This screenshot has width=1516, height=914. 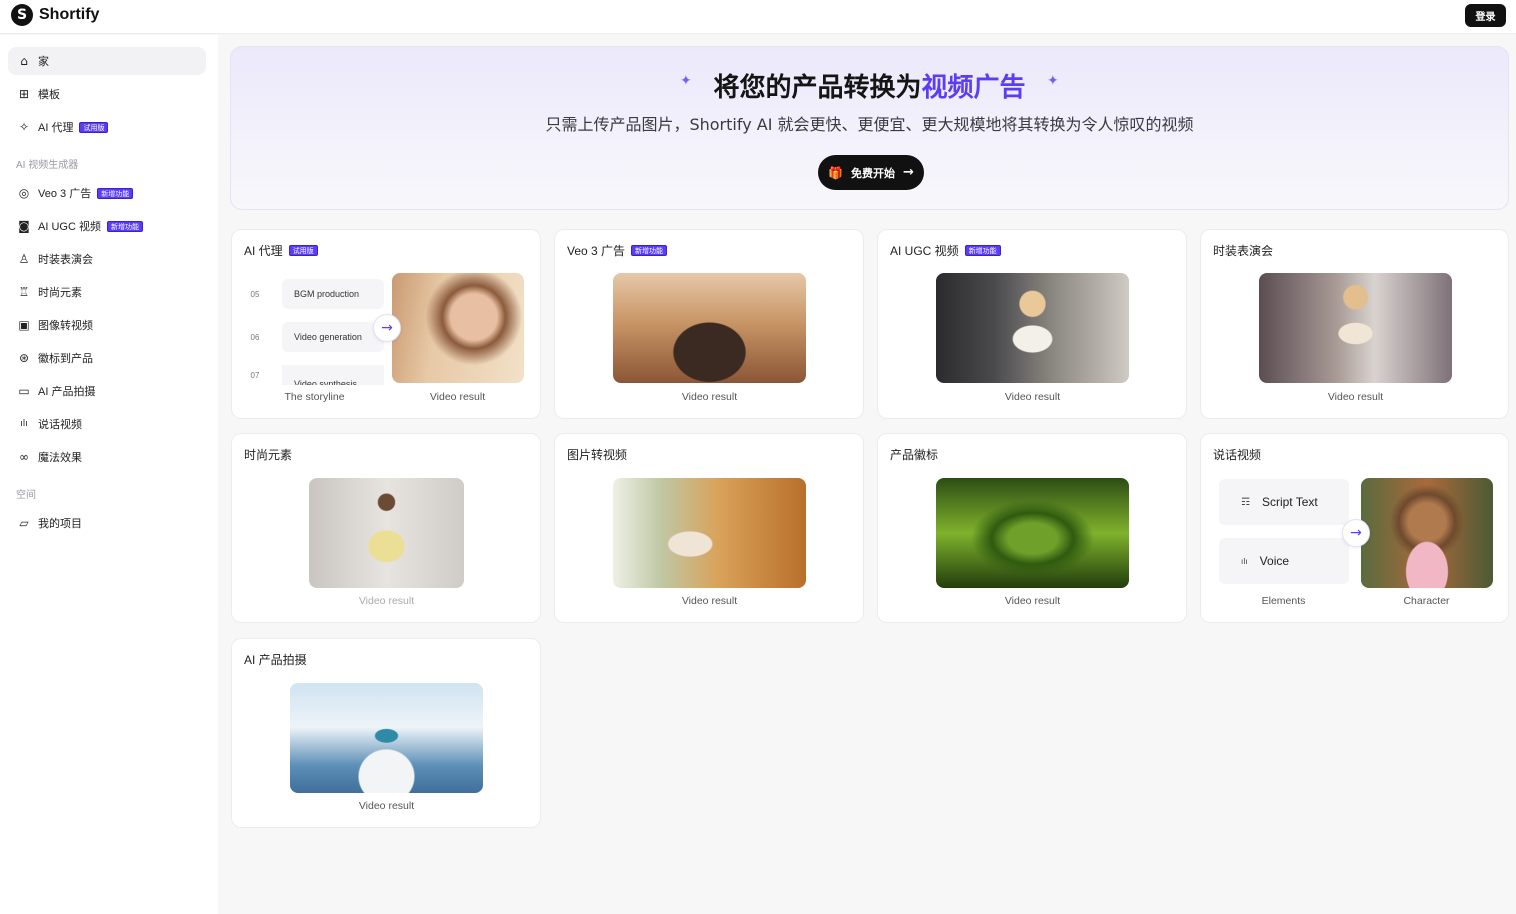 What do you see at coordinates (69, 227) in the screenshot?
I see `sidebar-item-label: AI UGC 视频` at bounding box center [69, 227].